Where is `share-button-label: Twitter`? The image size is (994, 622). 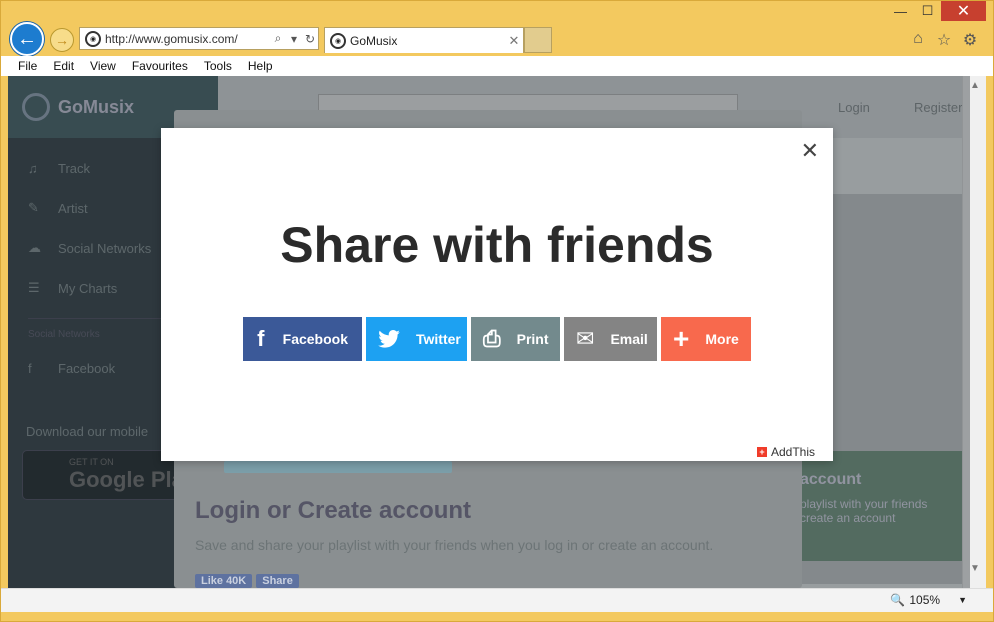 share-button-label: Twitter is located at coordinates (438, 339).